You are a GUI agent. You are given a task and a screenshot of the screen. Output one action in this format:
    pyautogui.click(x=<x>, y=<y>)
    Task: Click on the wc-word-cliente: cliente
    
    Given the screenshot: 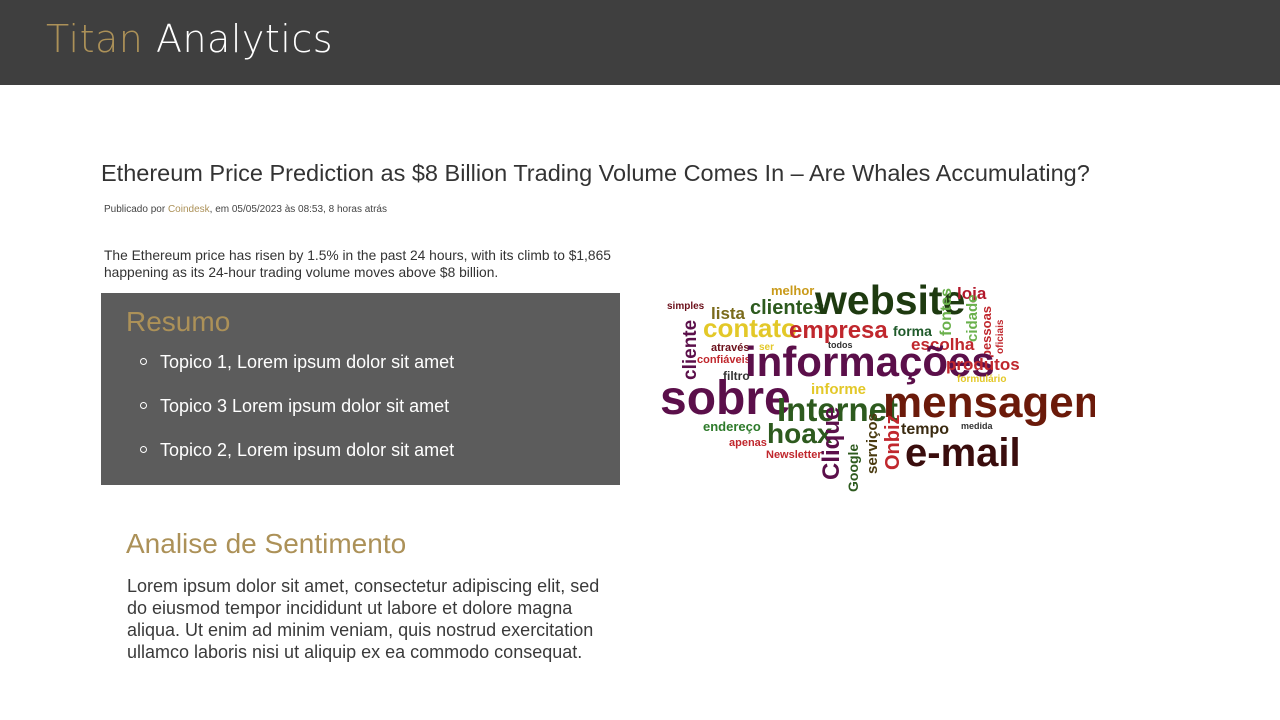 What is the action you would take?
    pyautogui.click(x=690, y=350)
    